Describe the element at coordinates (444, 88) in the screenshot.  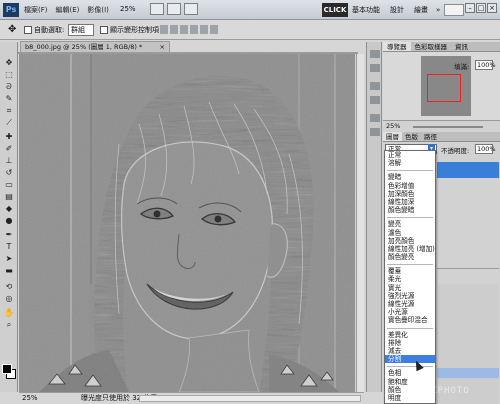
I see `navigator-view-box` at that location.